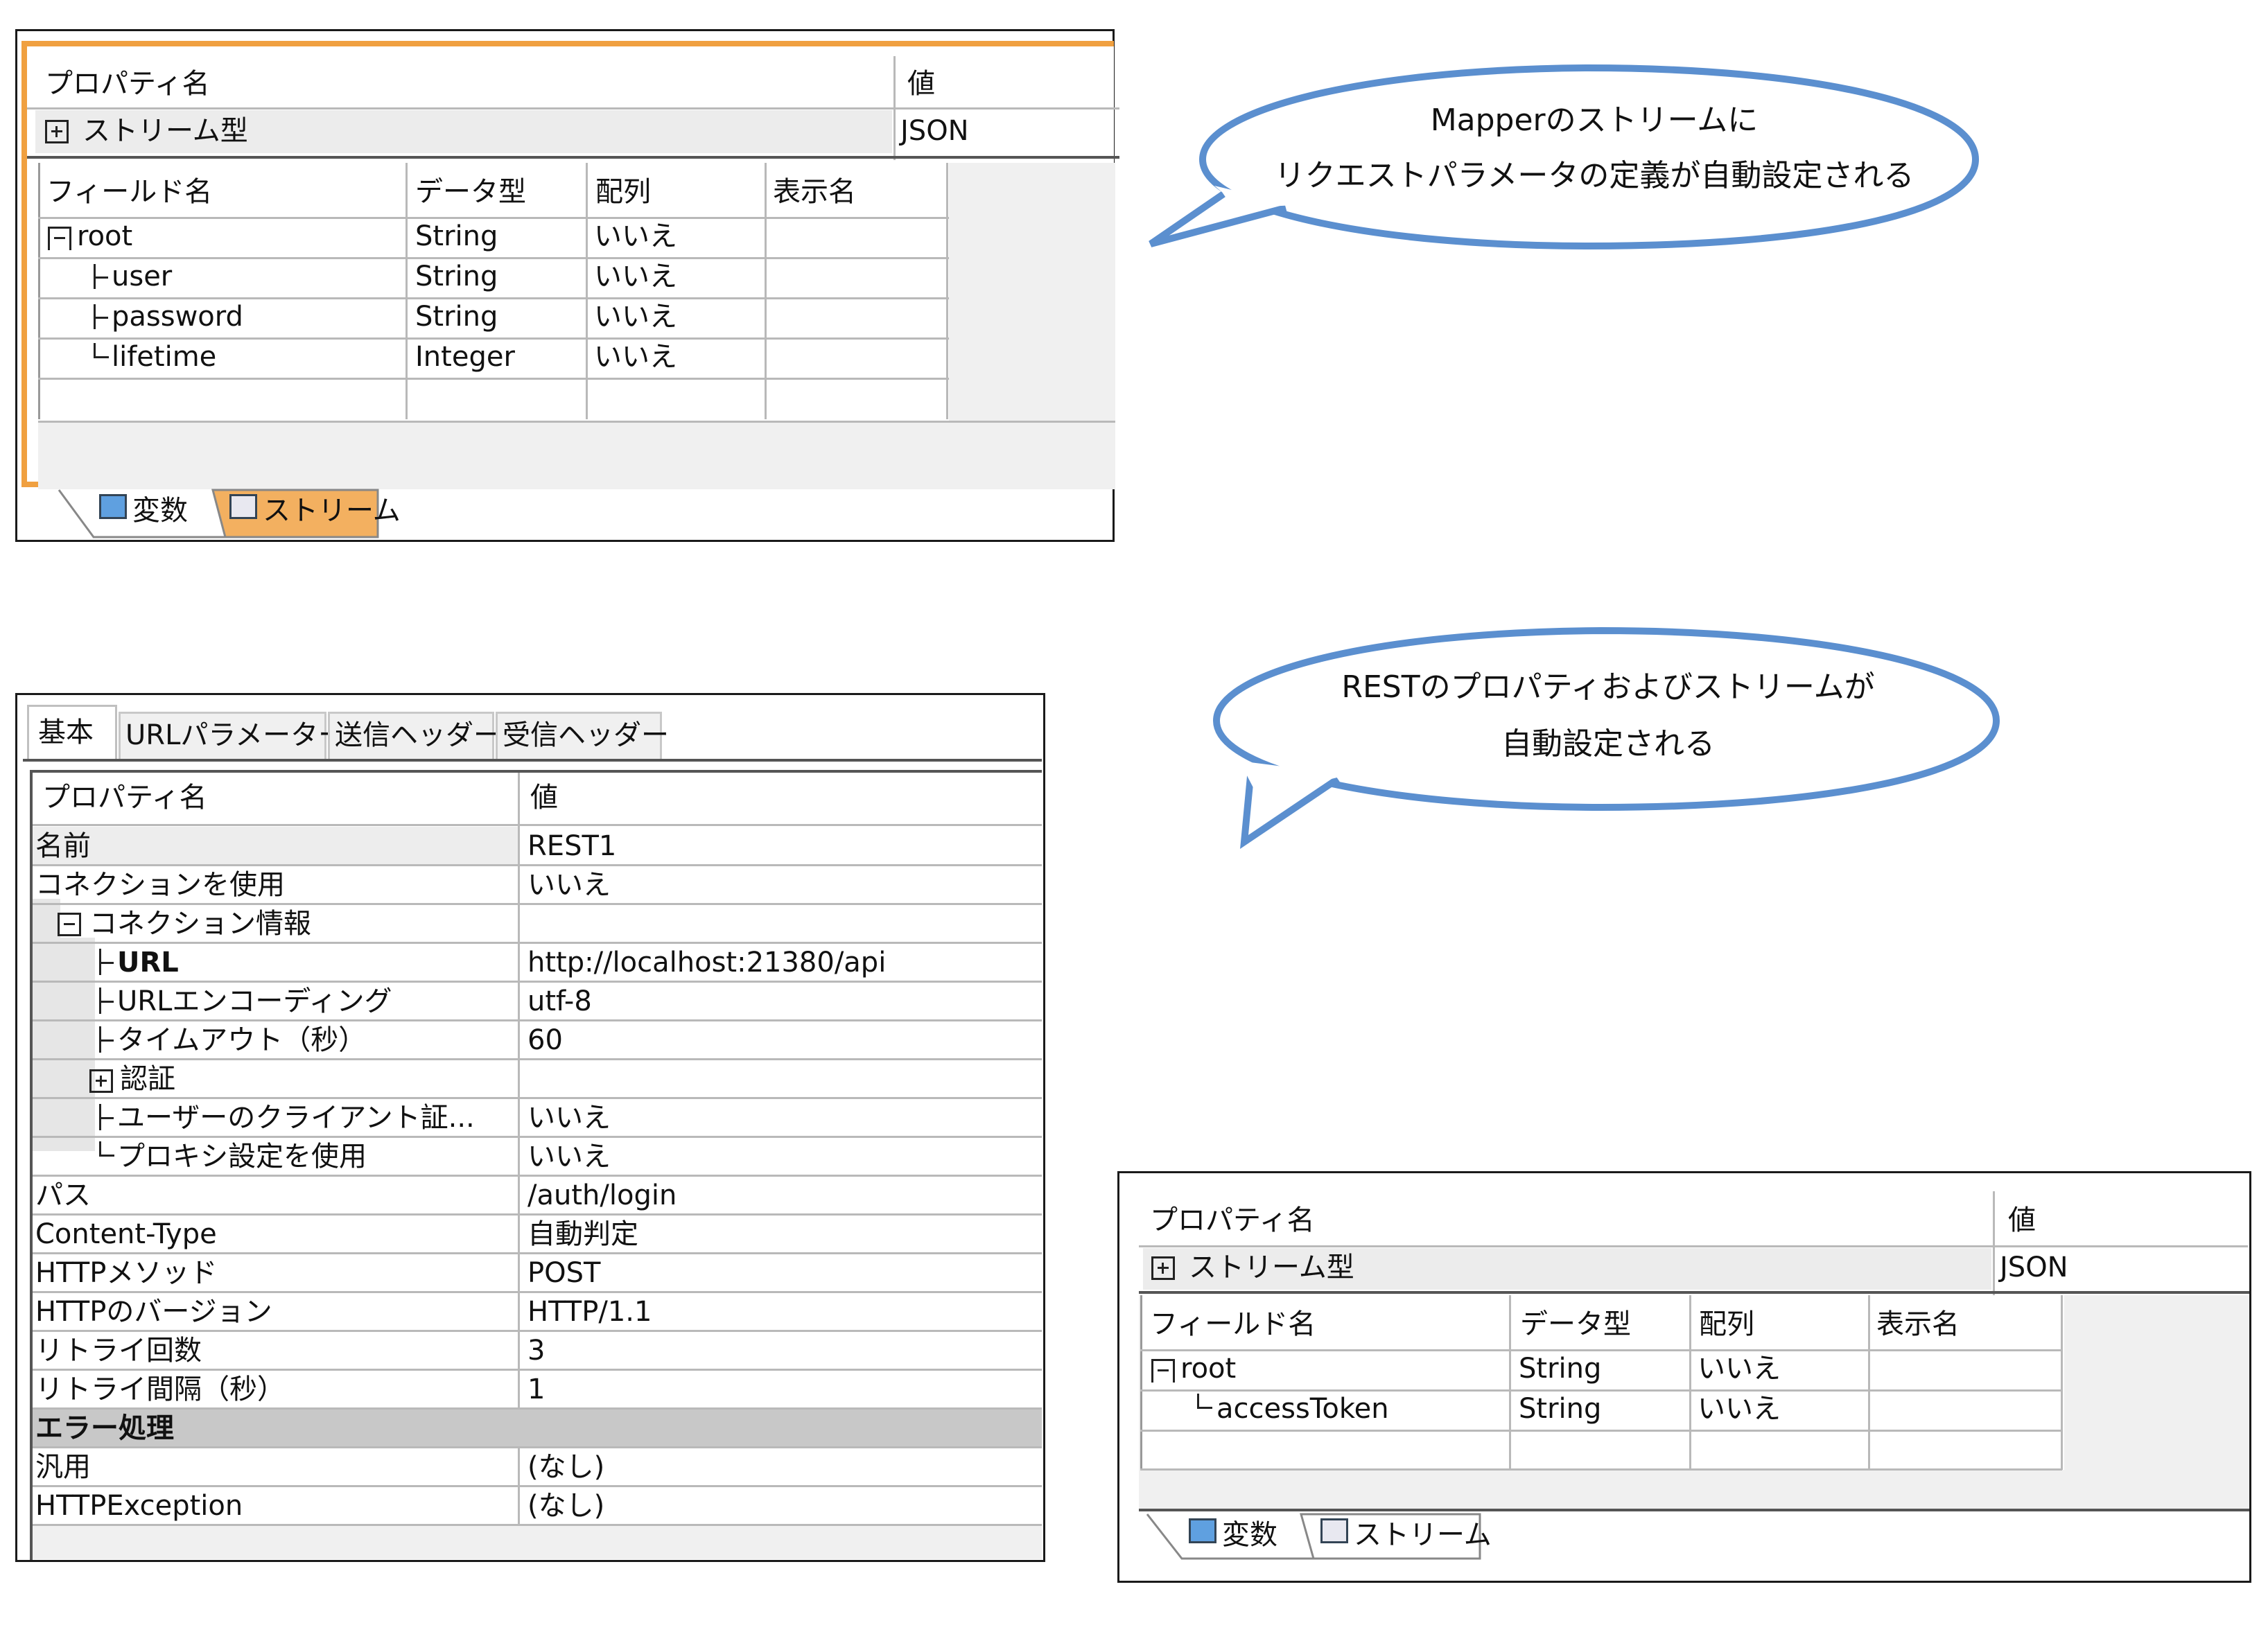 Image resolution: width=2268 pixels, height=1632 pixels. Describe the element at coordinates (139, 1506) in the screenshot. I see `property-label-http-exception: HTTPException` at that location.